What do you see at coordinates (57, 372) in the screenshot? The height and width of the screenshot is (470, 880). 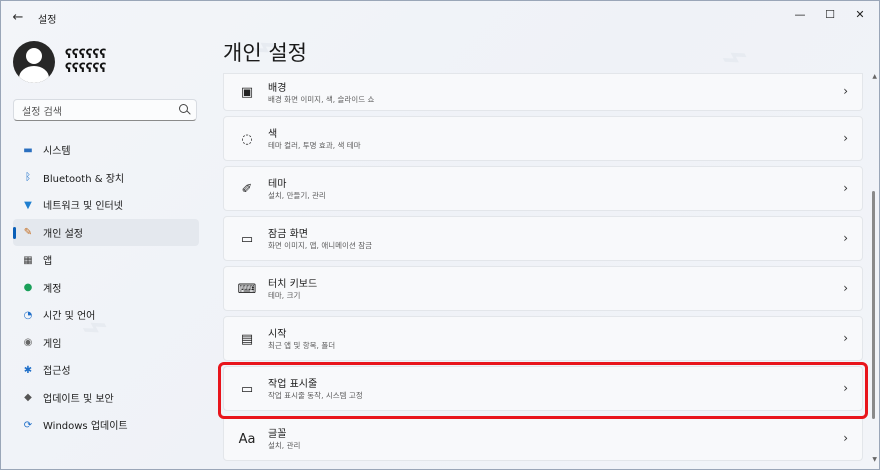 I see `sidebar-item-label: 접근성` at bounding box center [57, 372].